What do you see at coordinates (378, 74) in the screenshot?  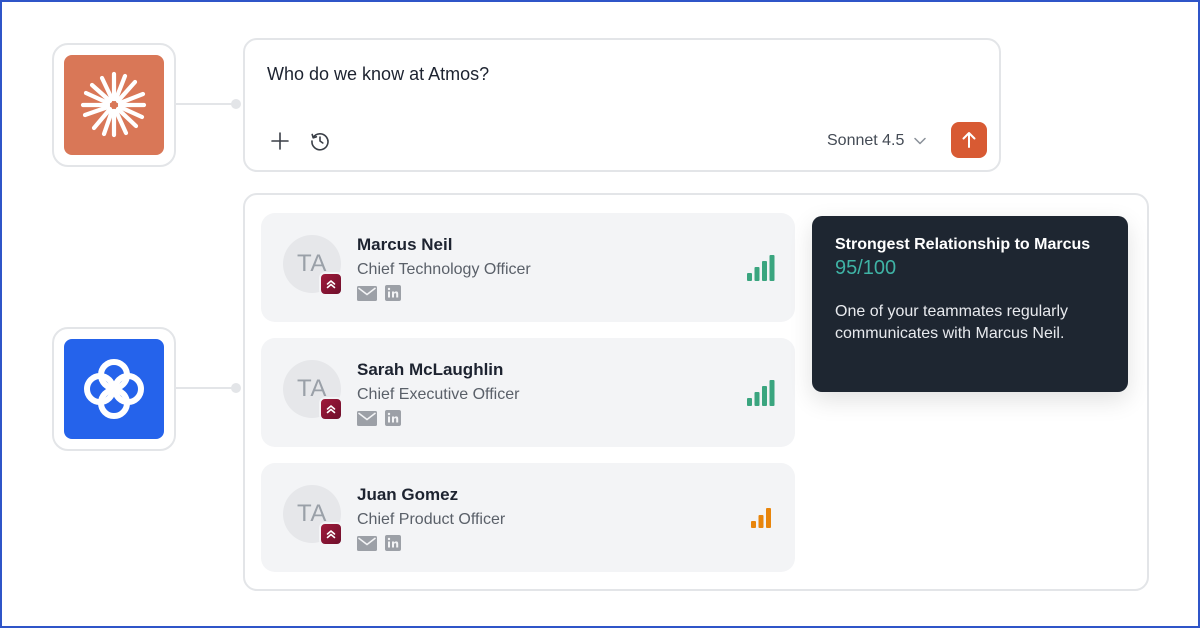 I see `prompt-input: Who do we know at Atmos?` at bounding box center [378, 74].